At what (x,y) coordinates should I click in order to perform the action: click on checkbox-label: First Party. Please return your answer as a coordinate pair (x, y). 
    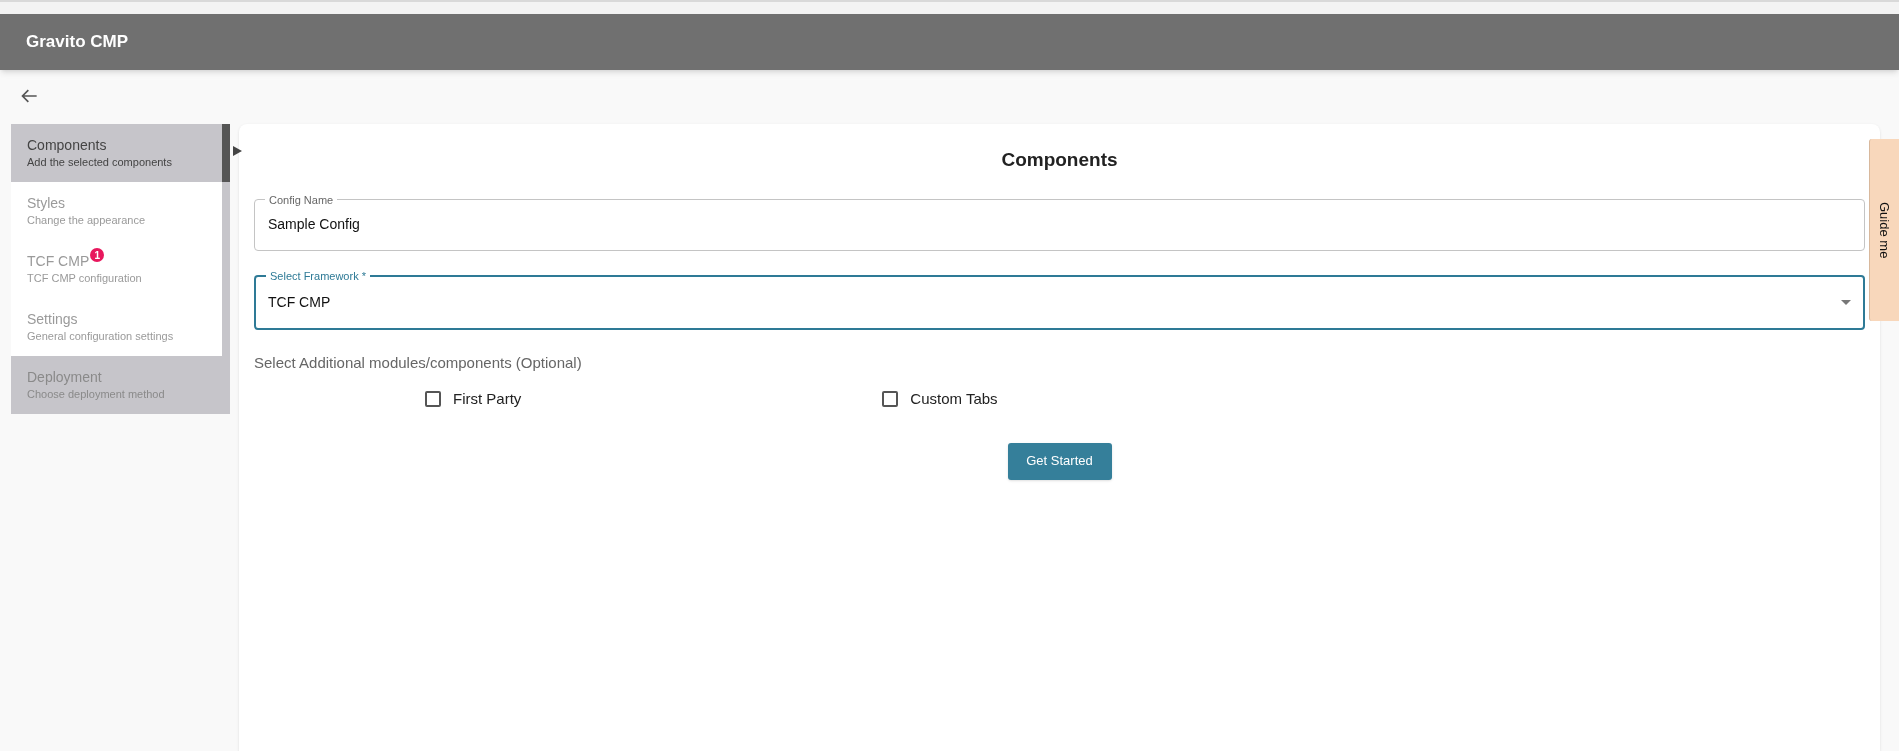
    Looking at the image, I should click on (487, 399).